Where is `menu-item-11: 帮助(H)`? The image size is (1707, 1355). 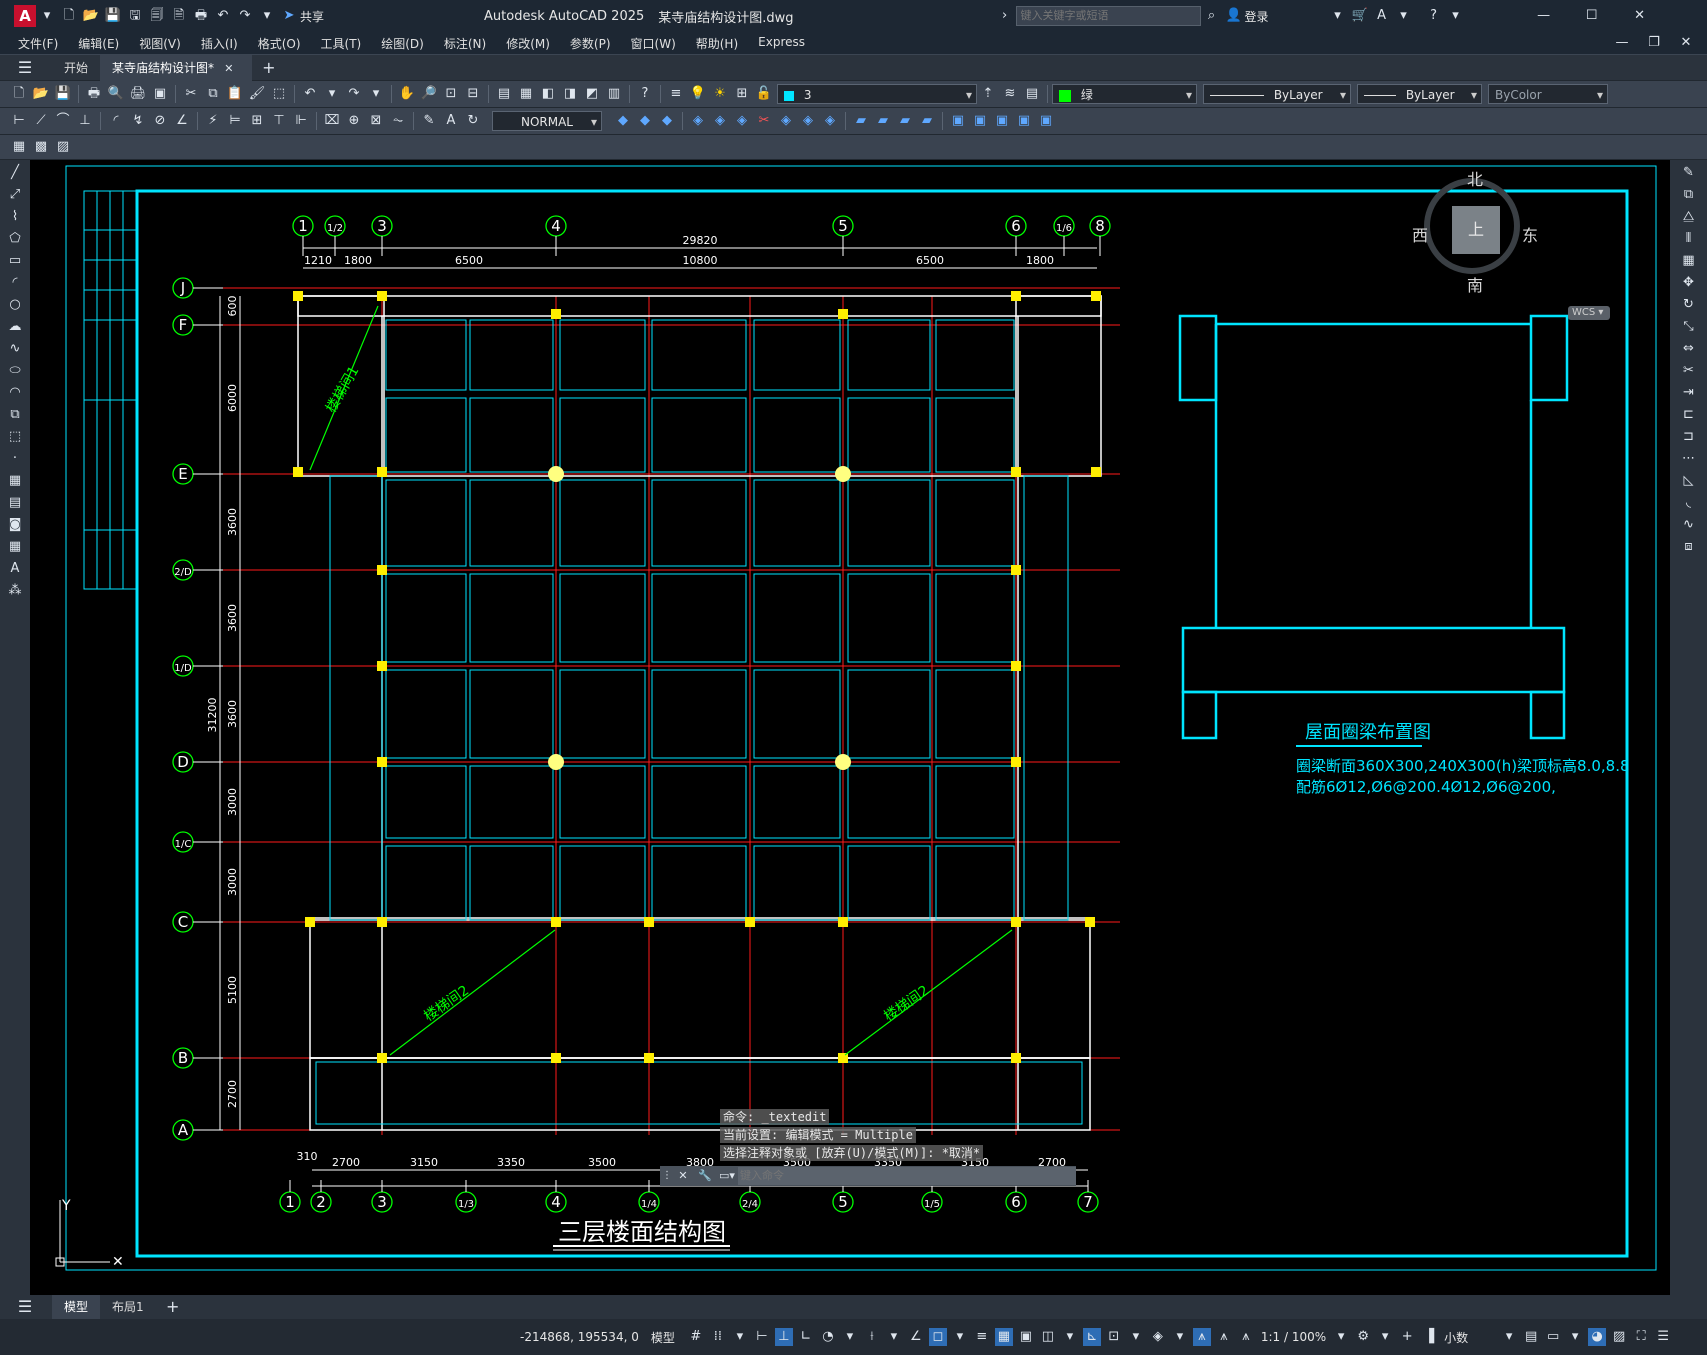
menu-item-11: 帮助(H) is located at coordinates (717, 43).